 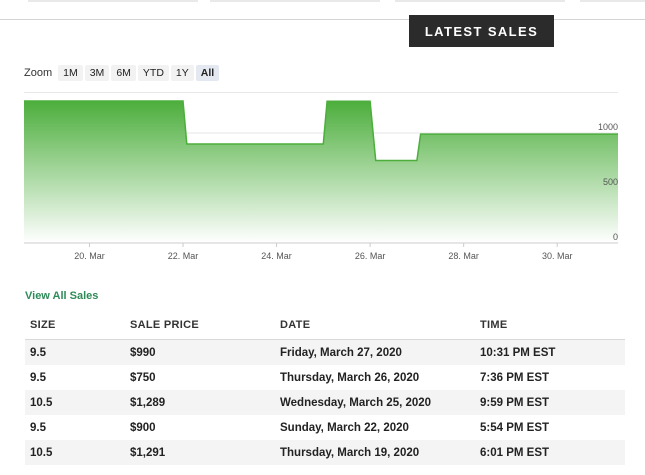 I want to click on cell-time: 9:59 PM EST, so click(x=515, y=402).